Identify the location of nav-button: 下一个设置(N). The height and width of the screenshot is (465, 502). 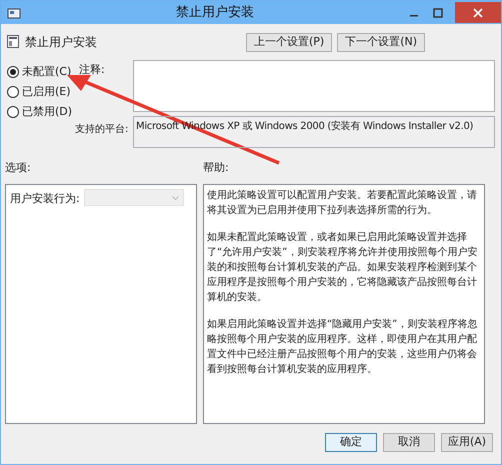
(381, 42).